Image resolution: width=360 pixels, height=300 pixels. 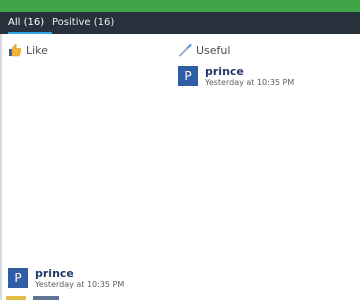 I want to click on thumbs-up-icon, so click(x=15, y=50).